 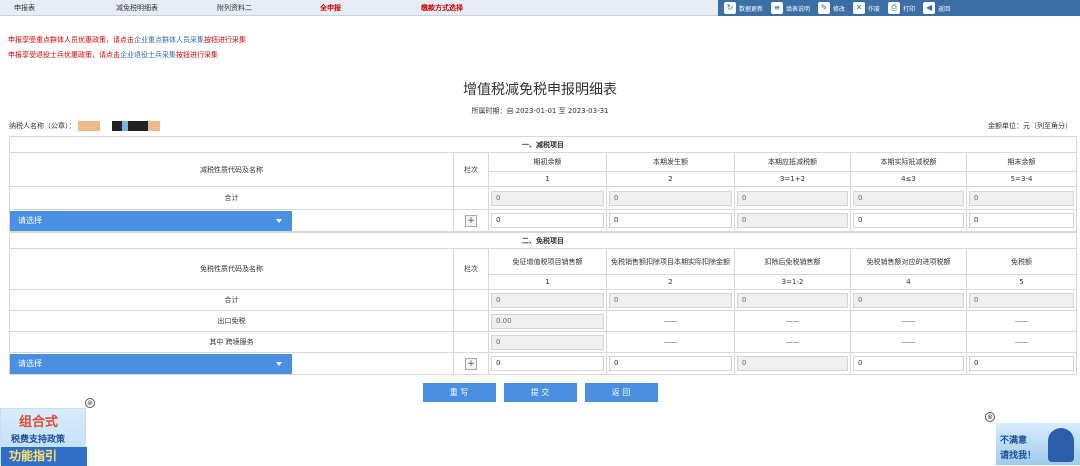 I want to click on modify-button: ✎ 修改, so click(x=831, y=8).